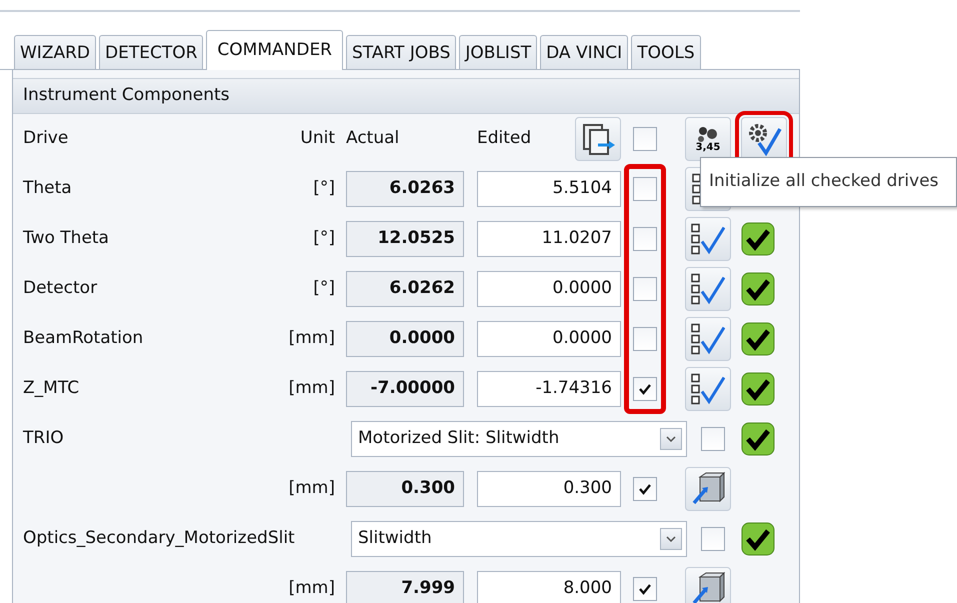  What do you see at coordinates (51, 388) in the screenshot?
I see `drive-name: Z_MTC` at bounding box center [51, 388].